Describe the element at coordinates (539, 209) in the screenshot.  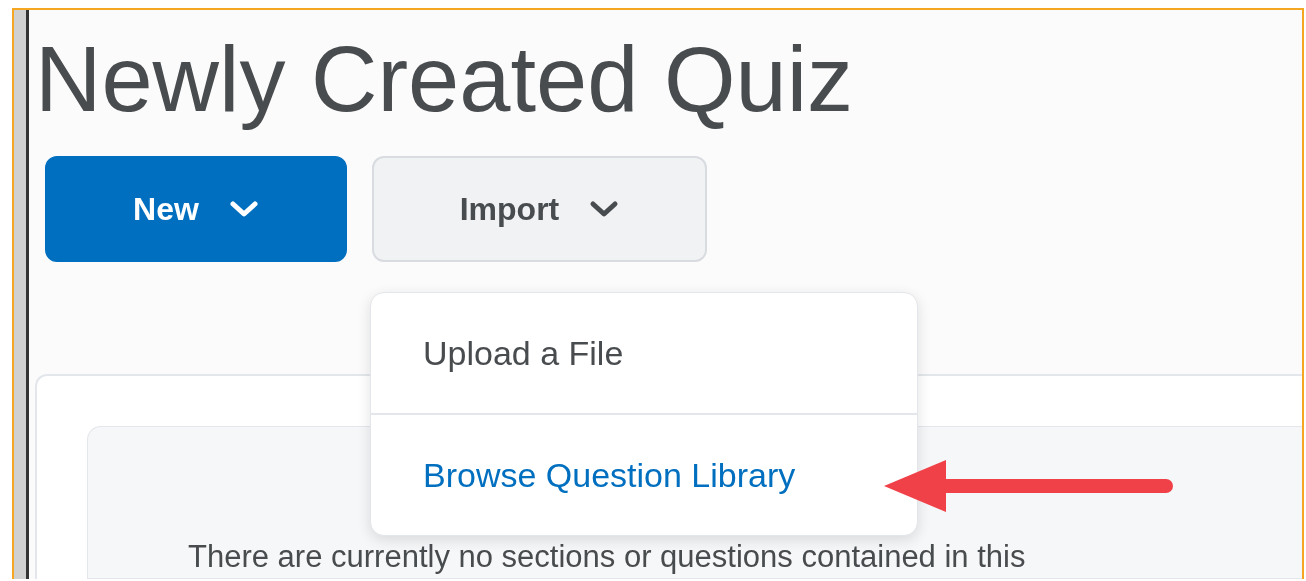
I see `import-button: Import` at that location.